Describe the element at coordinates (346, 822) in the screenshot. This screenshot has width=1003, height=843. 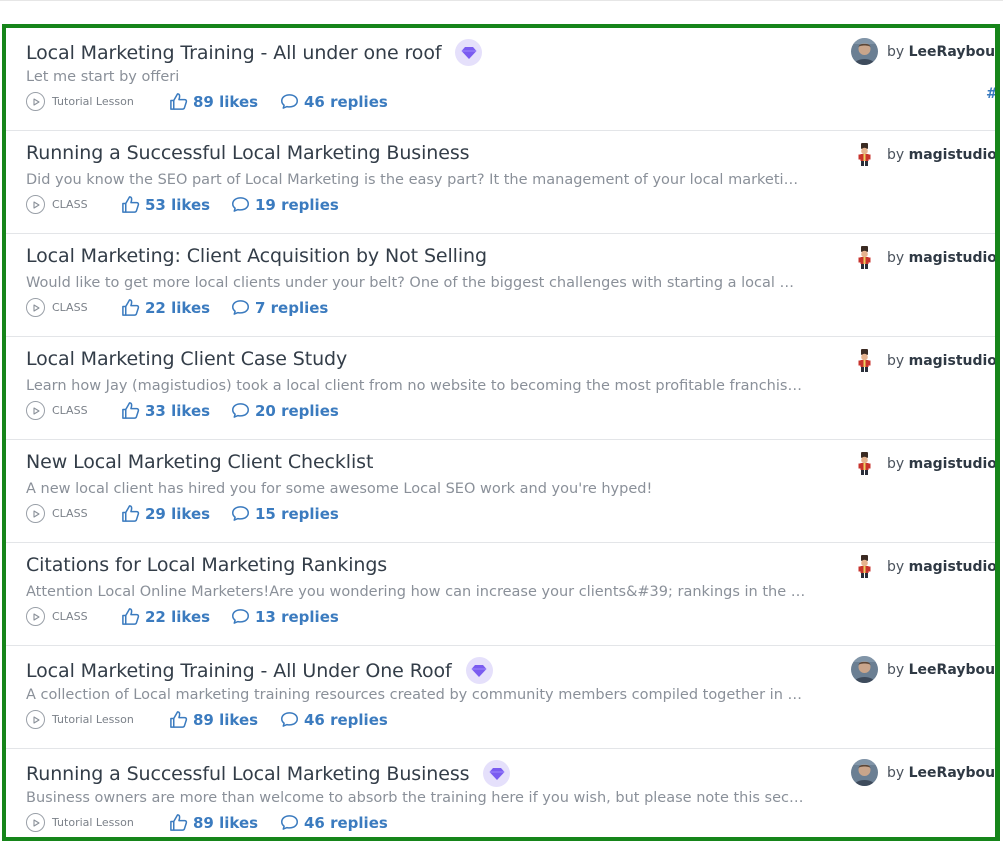
I see `replies-count: 46 replies` at that location.